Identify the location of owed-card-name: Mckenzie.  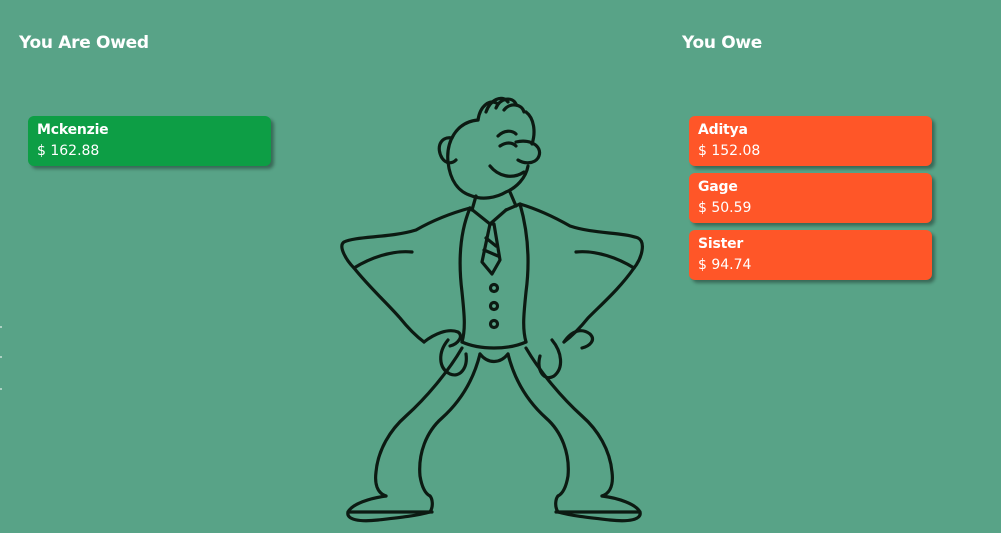
(73, 130).